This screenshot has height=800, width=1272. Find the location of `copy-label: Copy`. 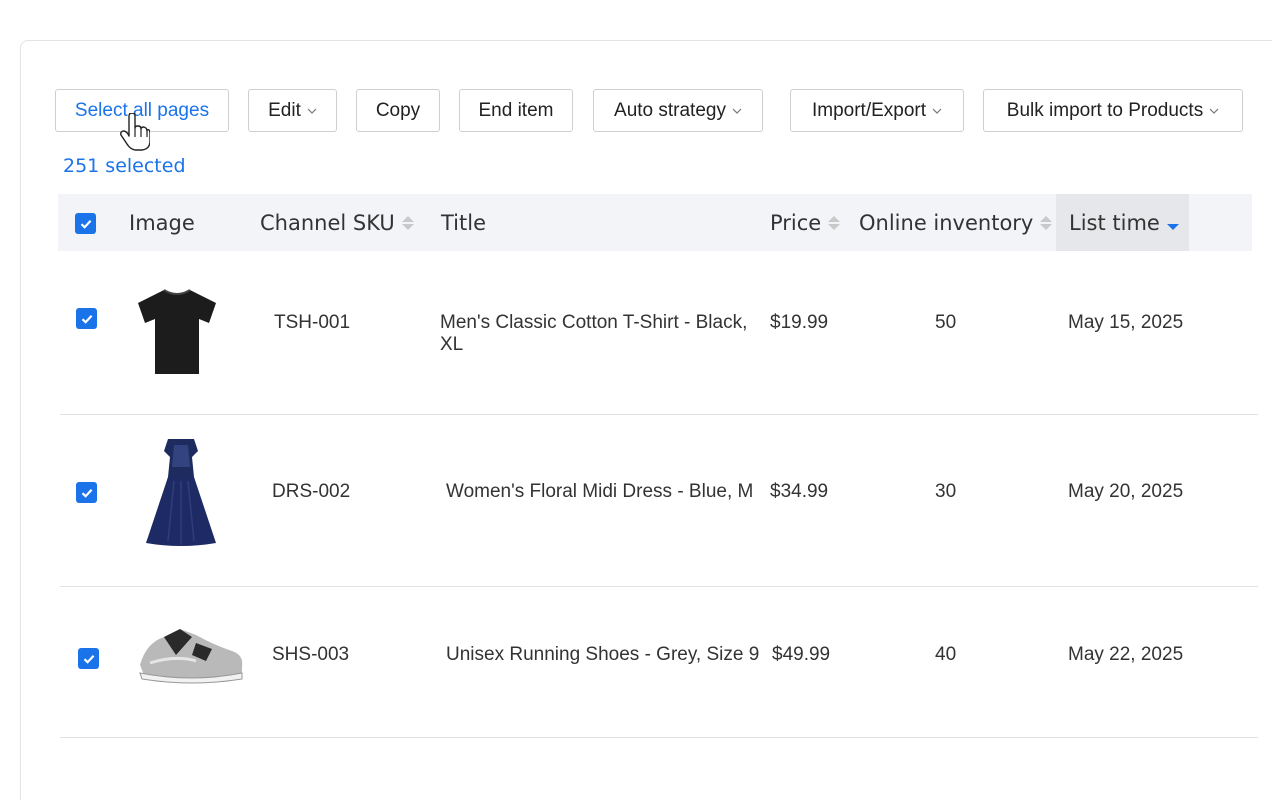

copy-label: Copy is located at coordinates (398, 110).